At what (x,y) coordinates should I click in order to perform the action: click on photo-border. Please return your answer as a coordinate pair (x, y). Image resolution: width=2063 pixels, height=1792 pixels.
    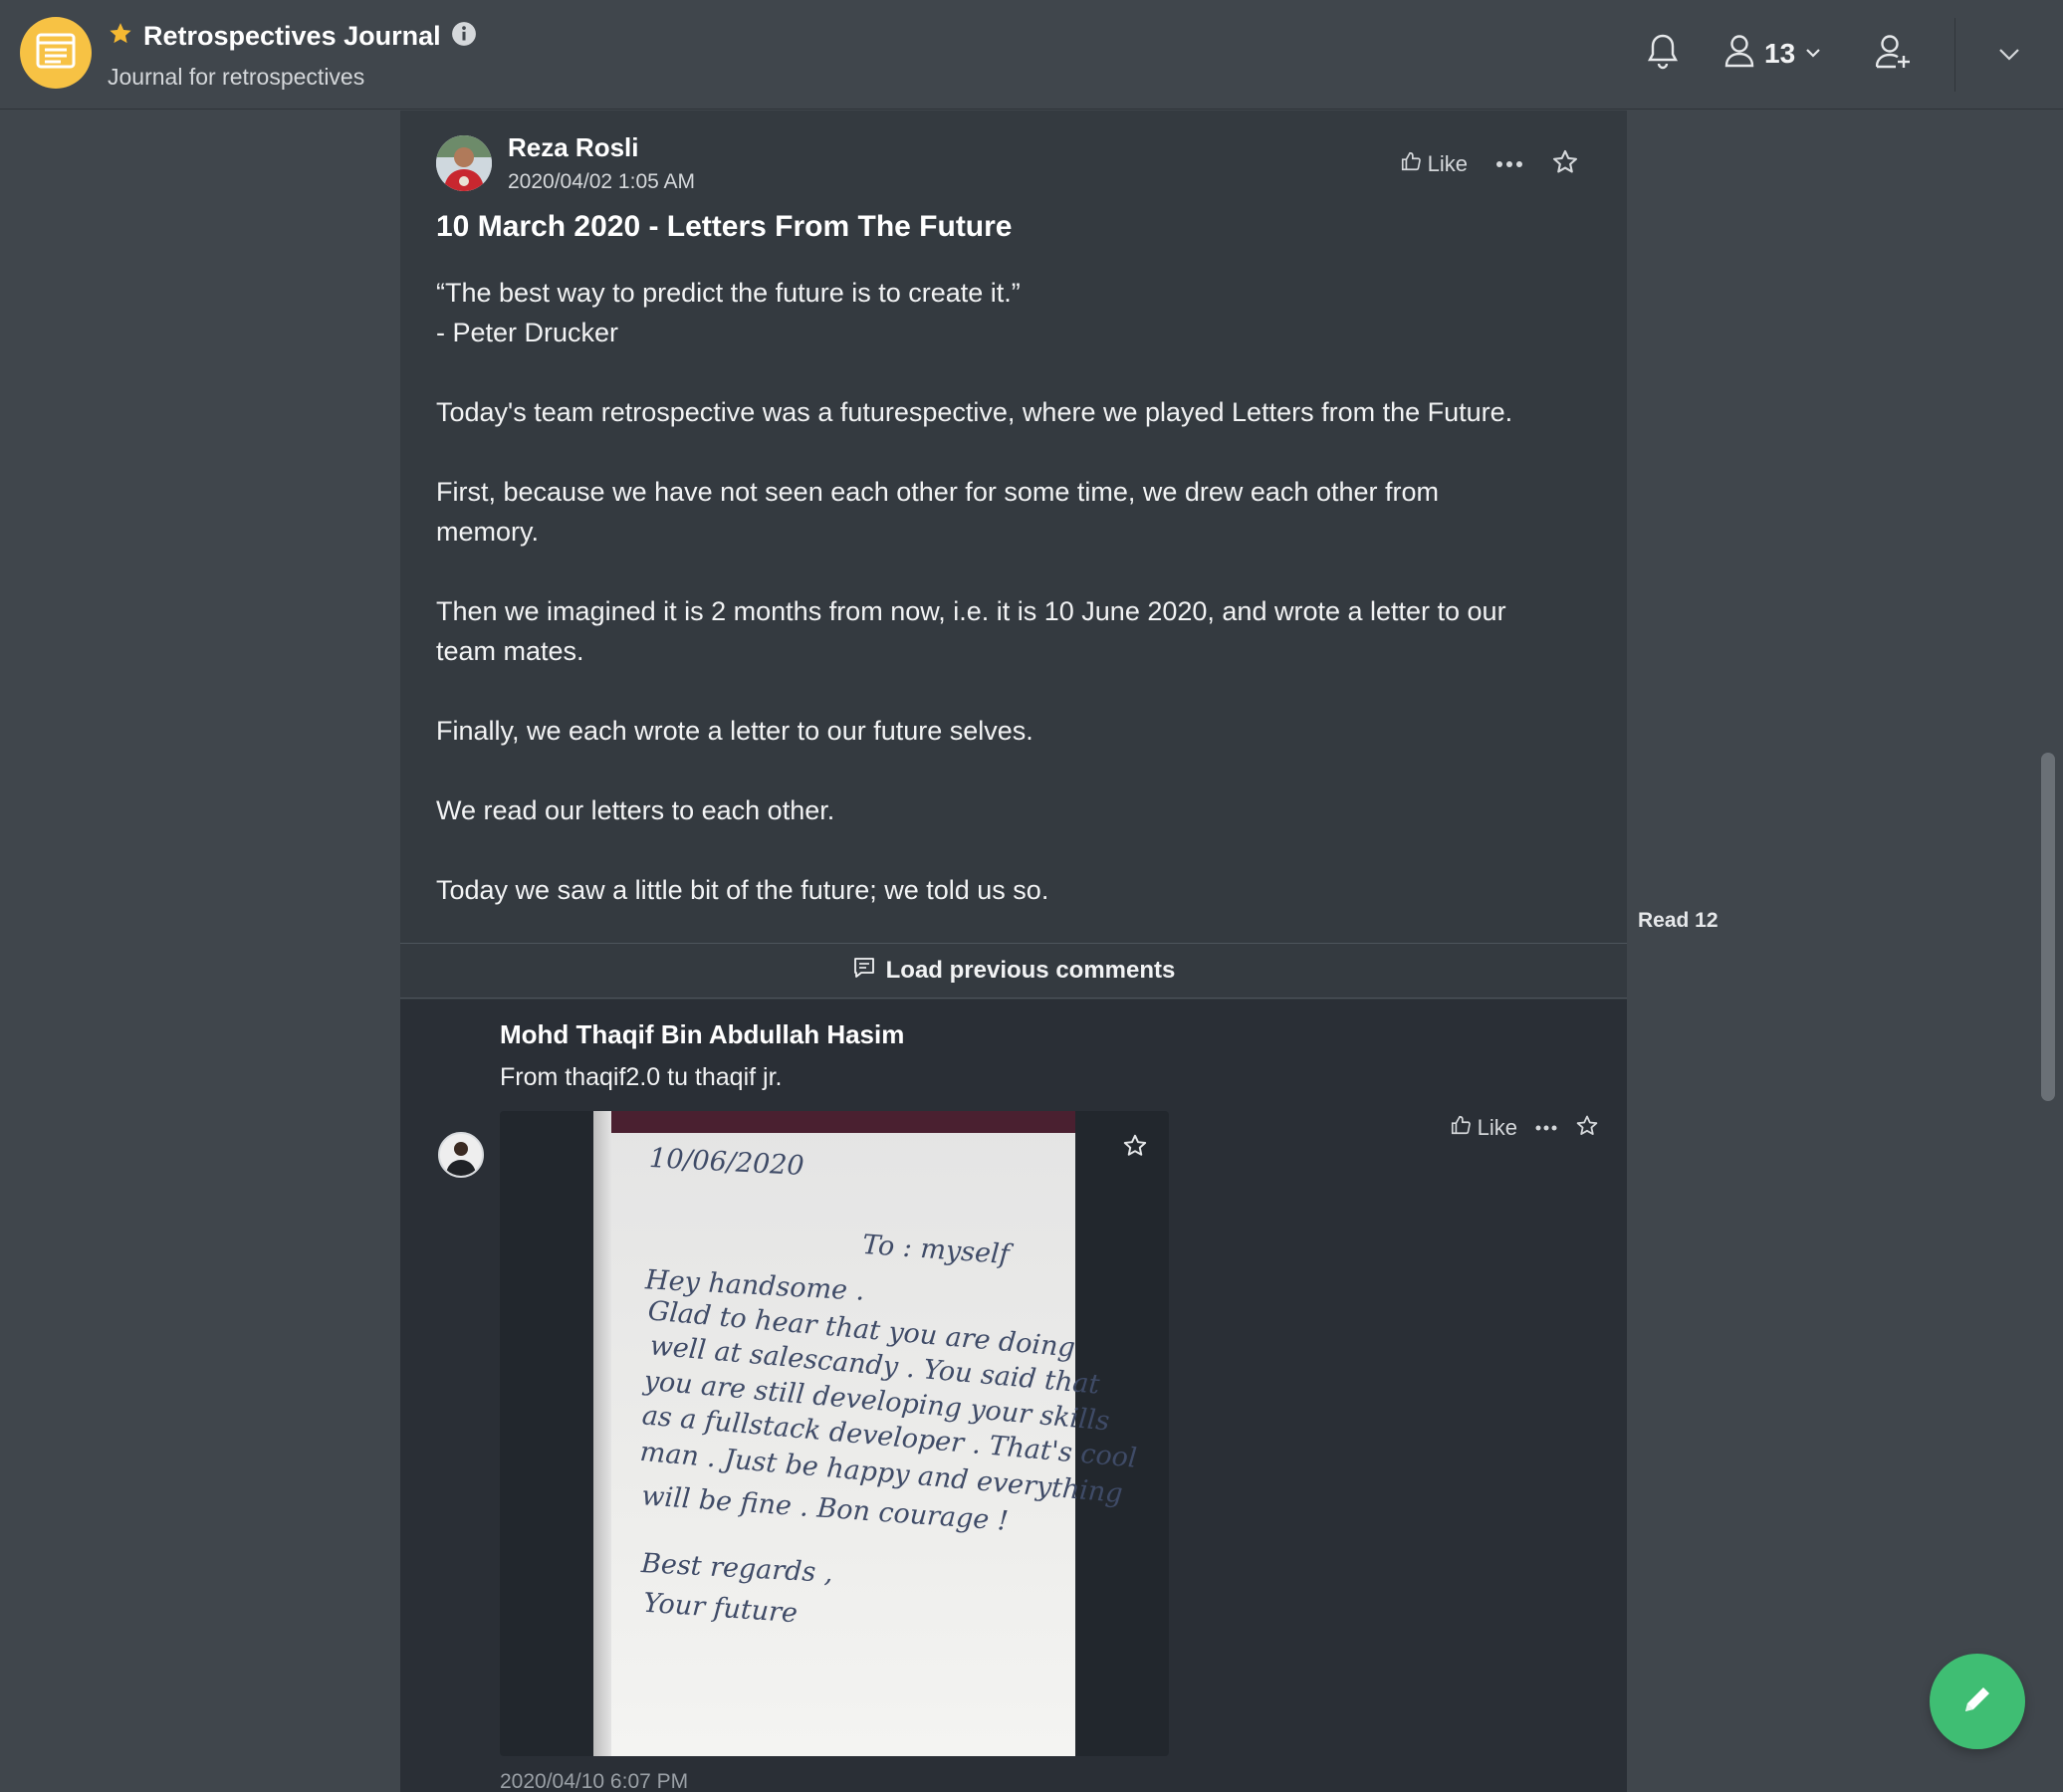
    Looking at the image, I should click on (834, 1122).